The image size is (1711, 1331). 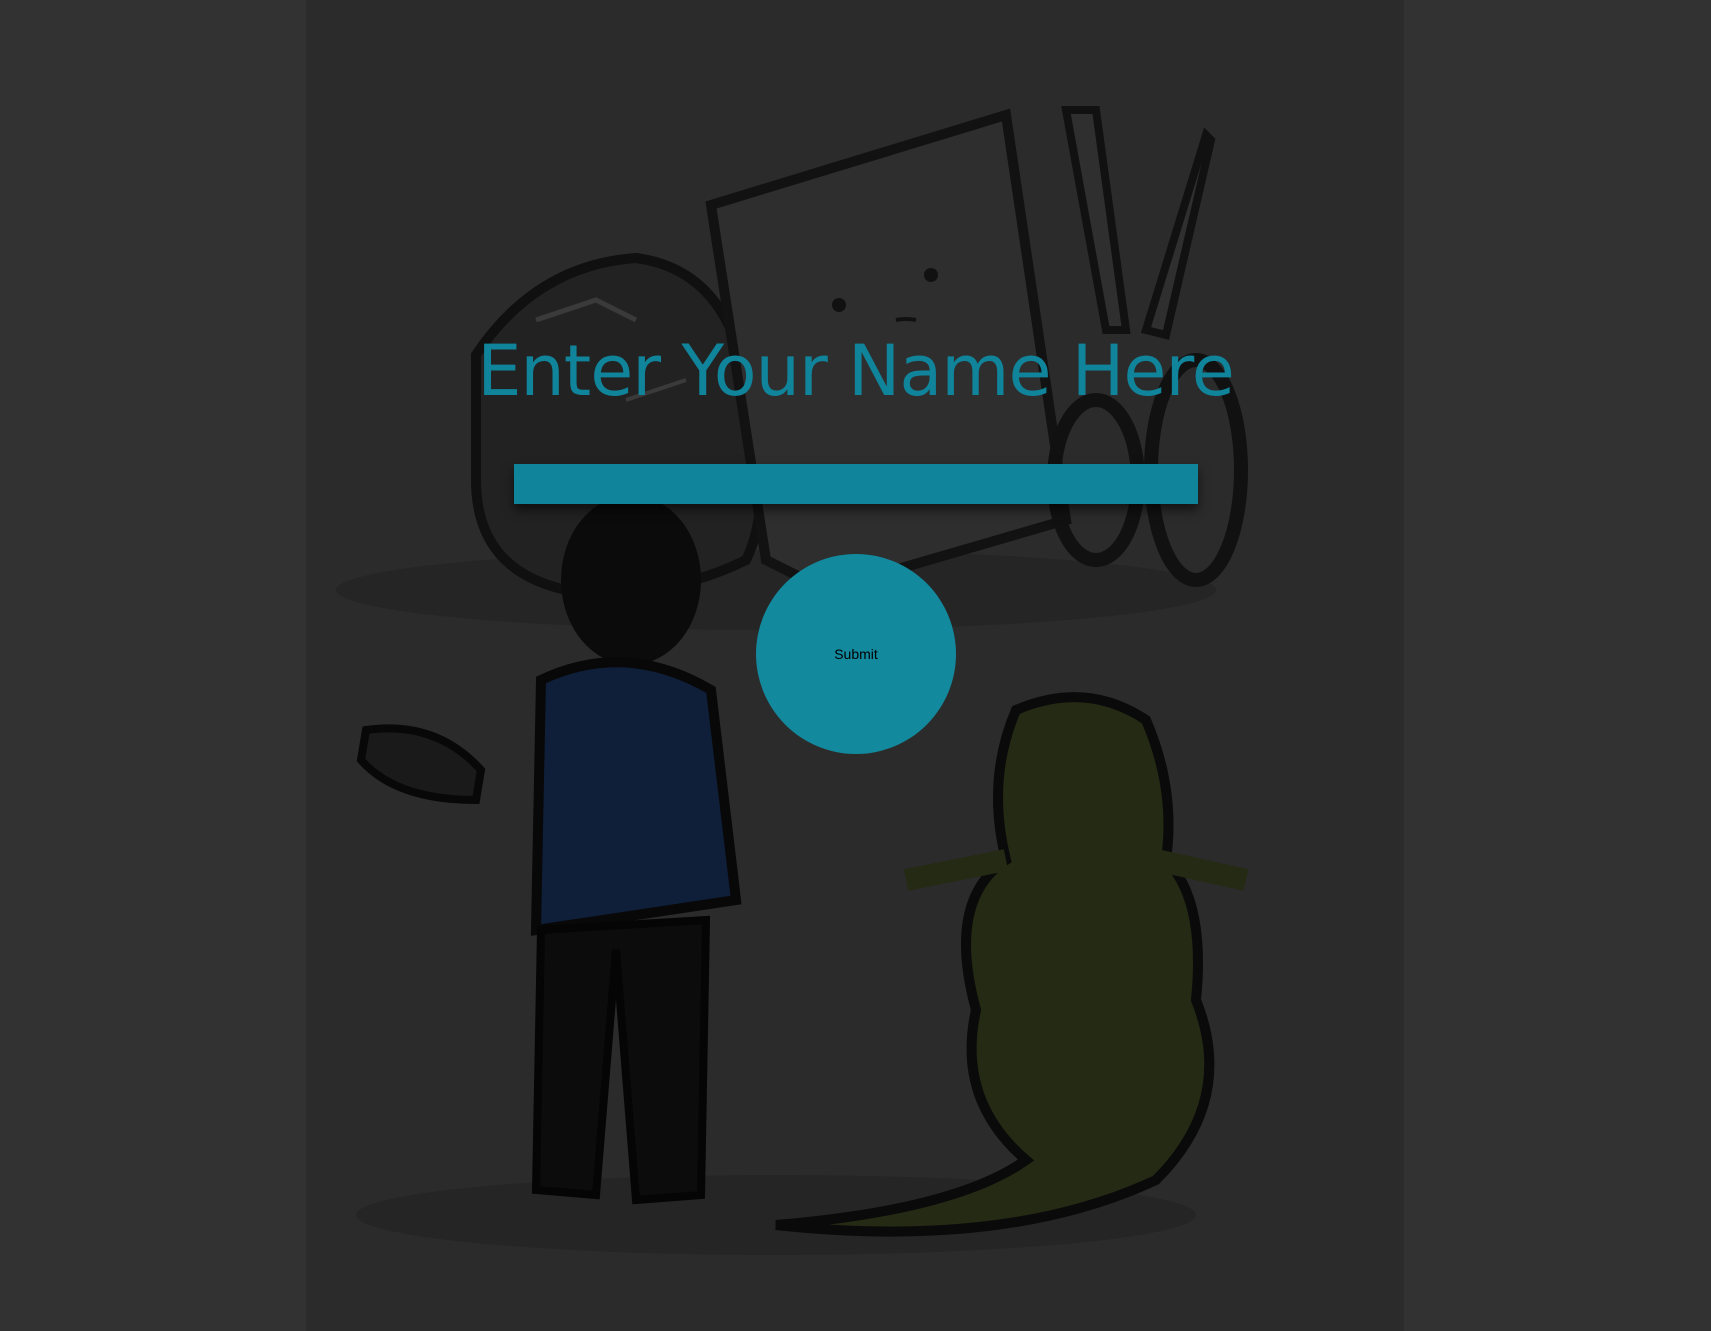 What do you see at coordinates (856, 484) in the screenshot?
I see `name-input` at bounding box center [856, 484].